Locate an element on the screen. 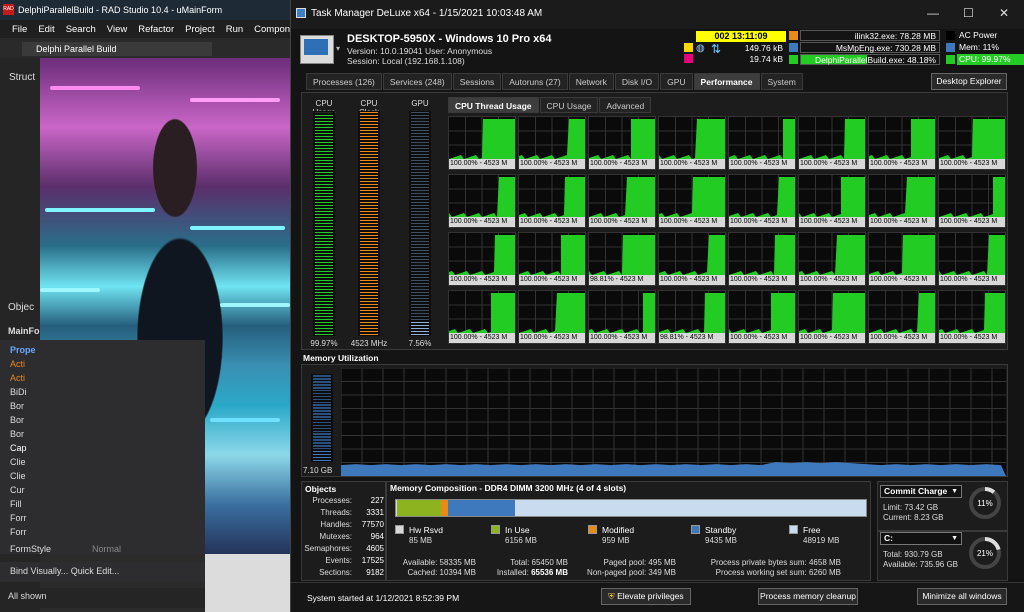  tab-network: Network is located at coordinates (591, 81).